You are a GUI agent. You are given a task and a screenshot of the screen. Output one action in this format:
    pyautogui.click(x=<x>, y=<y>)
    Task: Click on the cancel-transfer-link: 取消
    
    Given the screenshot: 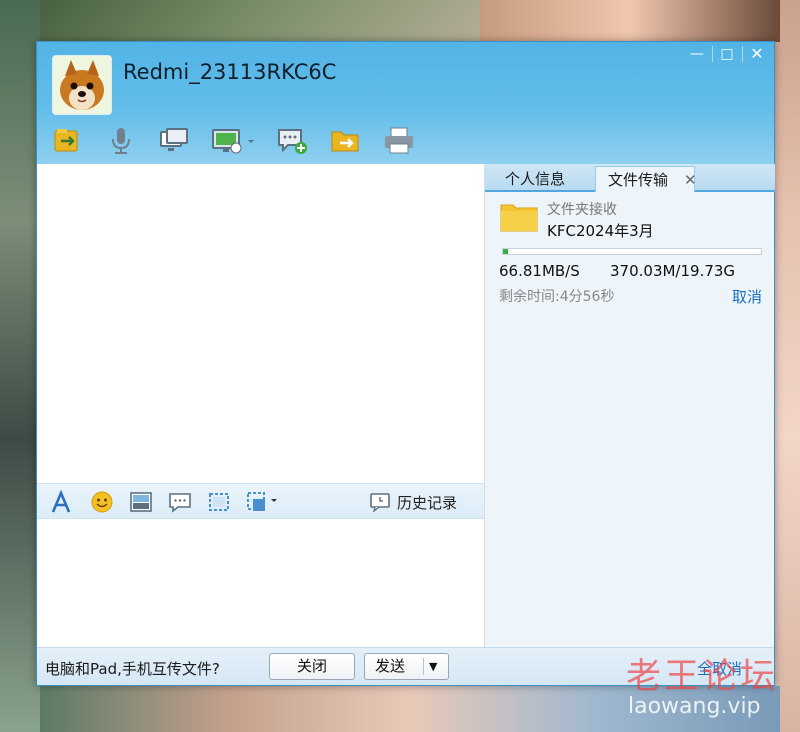 What is the action you would take?
    pyautogui.click(x=747, y=296)
    